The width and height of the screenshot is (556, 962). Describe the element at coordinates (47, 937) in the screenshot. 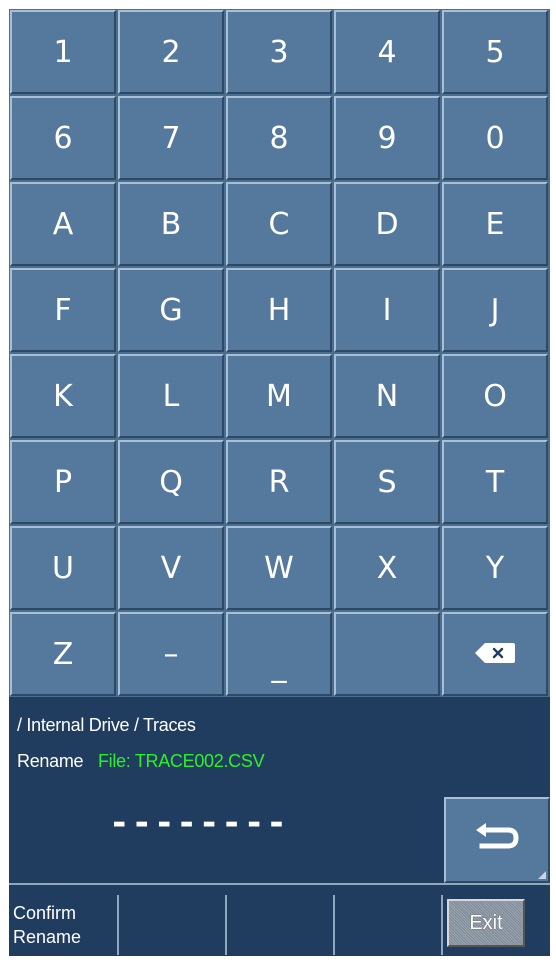

I see `confirm-label-line2: Rename` at that location.